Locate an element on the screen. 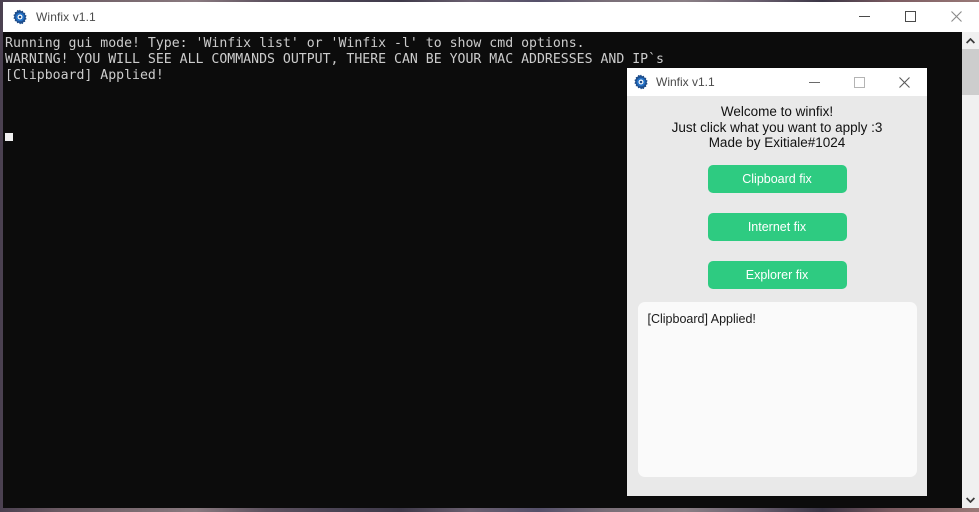 This screenshot has height=512, width=979. welcome-line-3: Made by Exitiale#1024 is located at coordinates (777, 142).